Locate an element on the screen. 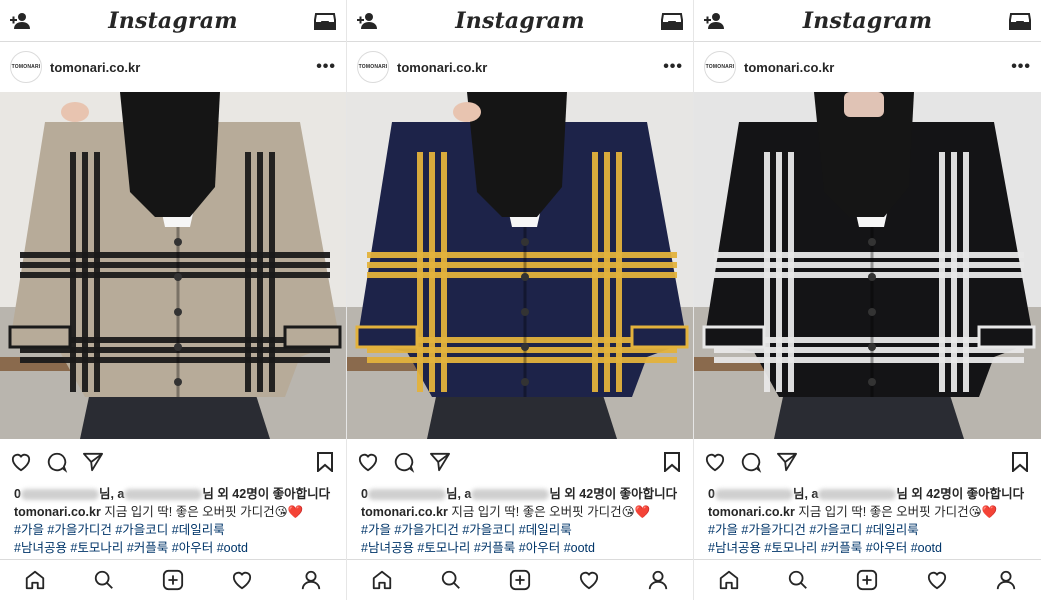 This screenshot has width=1041, height=600. post-caption: tomonari.co.kr 지금 입기 딱! 좋은 오버핏 가디건😘❤️ is located at coordinates (520, 512).